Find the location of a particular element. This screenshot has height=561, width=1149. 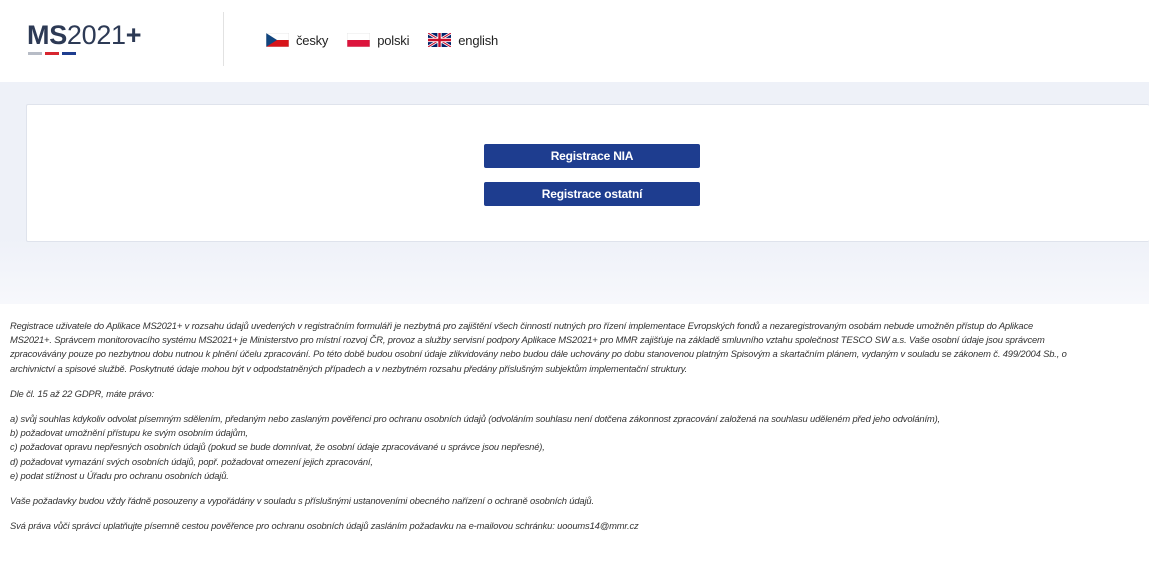

logo-bar-blue is located at coordinates (69, 53).